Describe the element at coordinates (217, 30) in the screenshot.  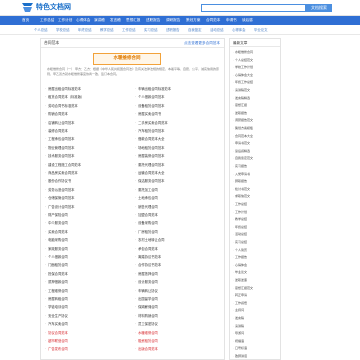
I see `subnav-item: 活动总结` at that location.